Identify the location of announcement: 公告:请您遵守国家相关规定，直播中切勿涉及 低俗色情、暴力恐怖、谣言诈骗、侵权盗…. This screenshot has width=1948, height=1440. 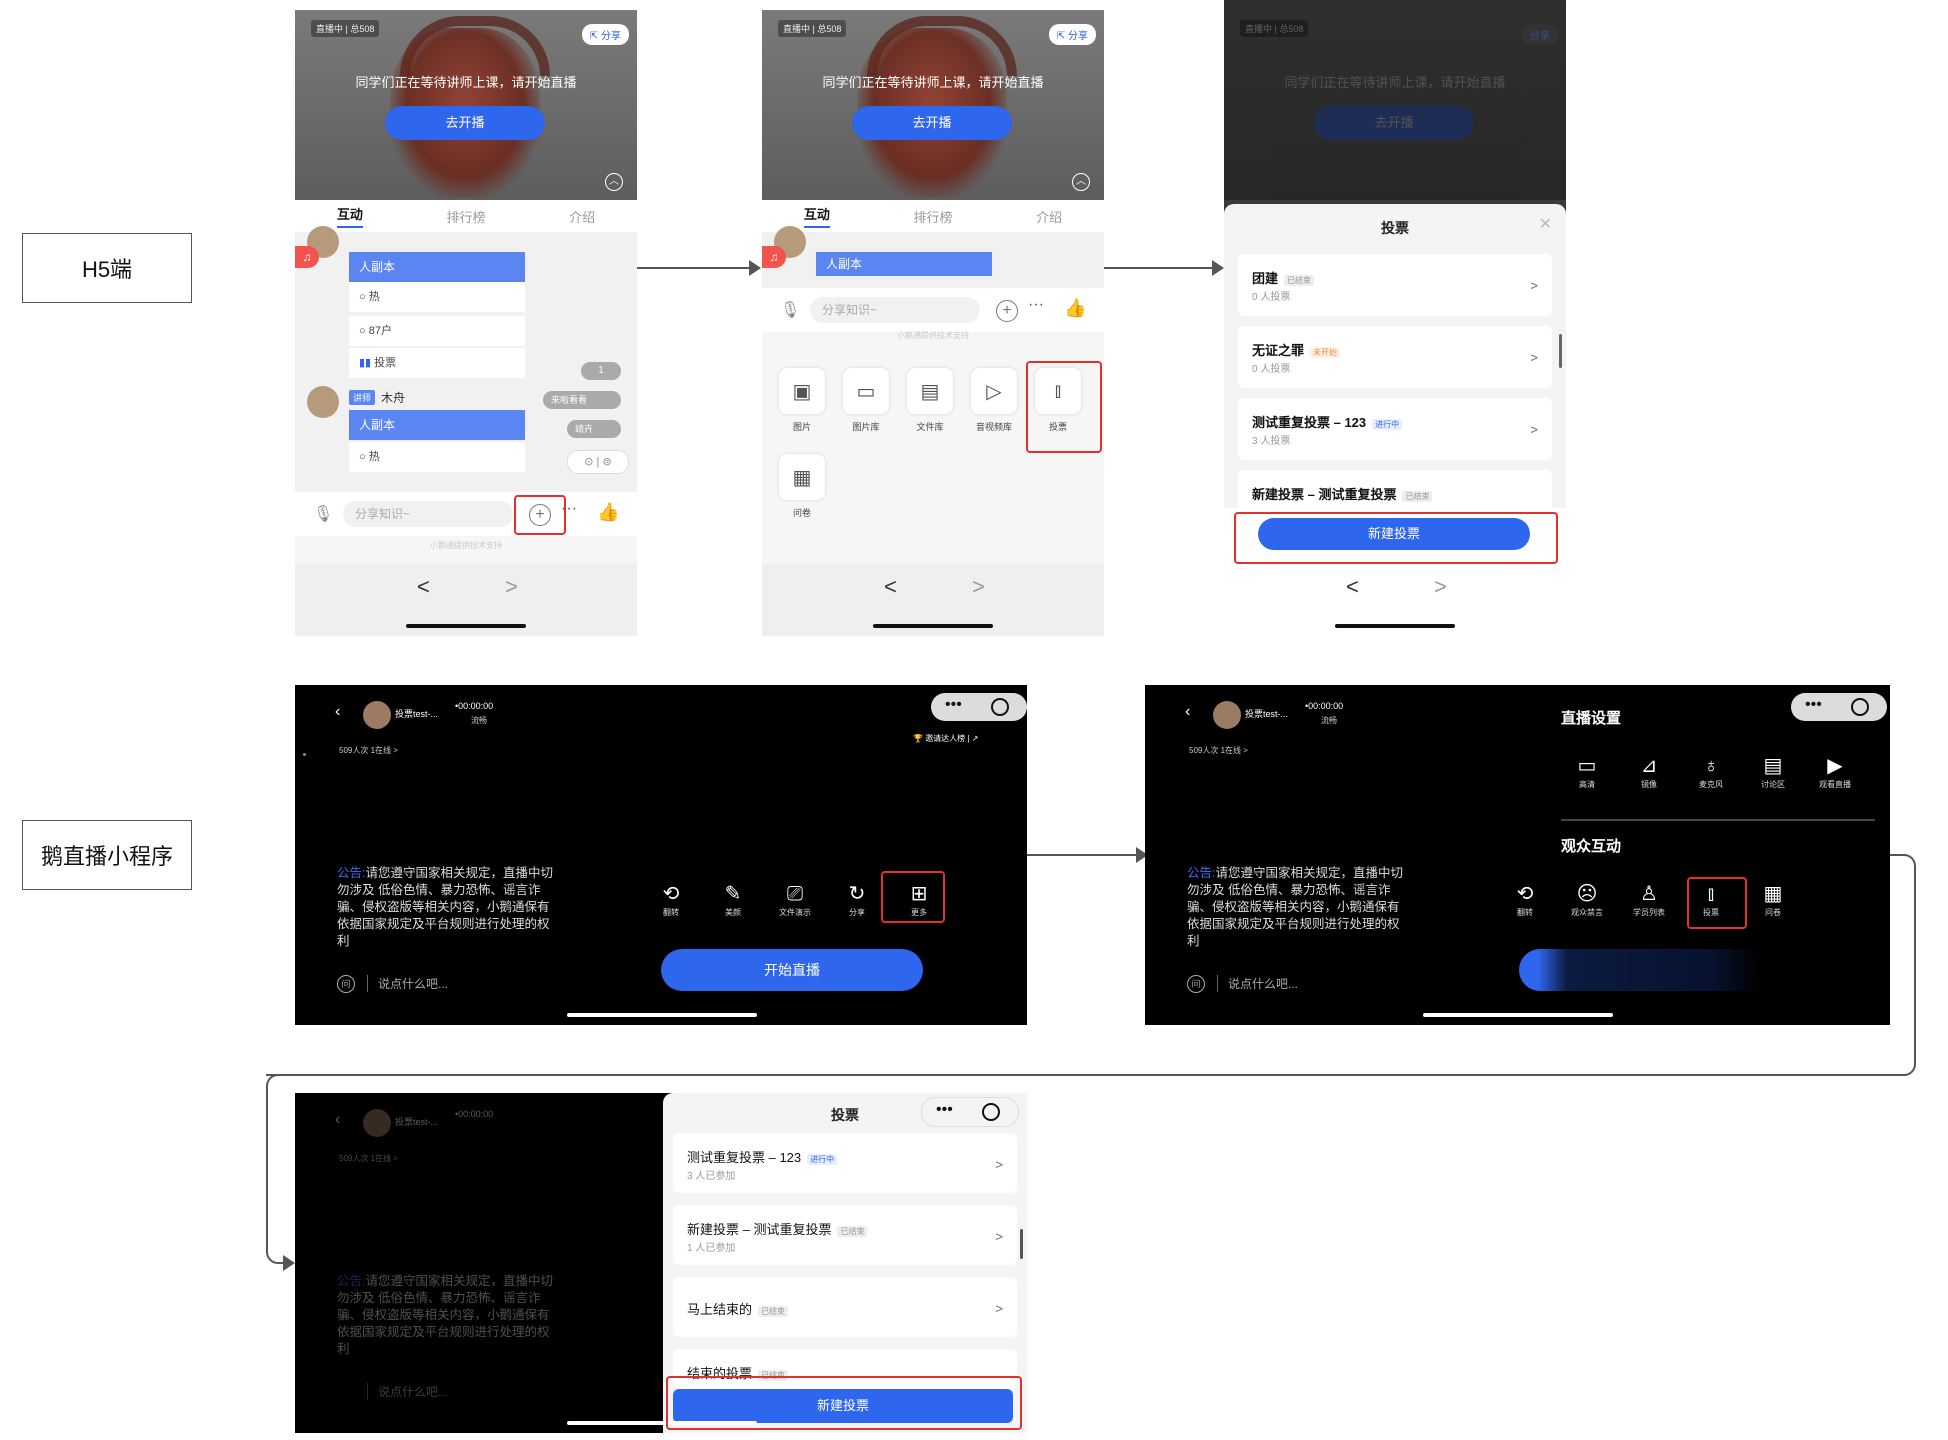
(1295, 907).